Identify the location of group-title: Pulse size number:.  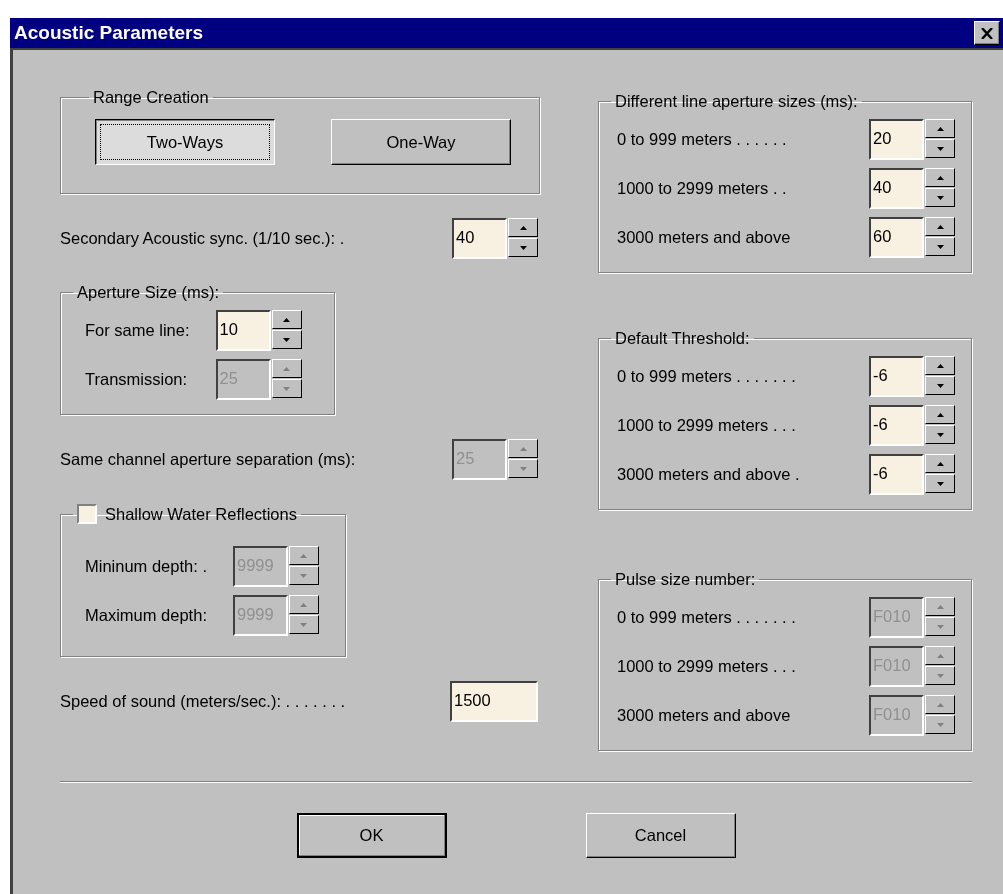
(685, 579).